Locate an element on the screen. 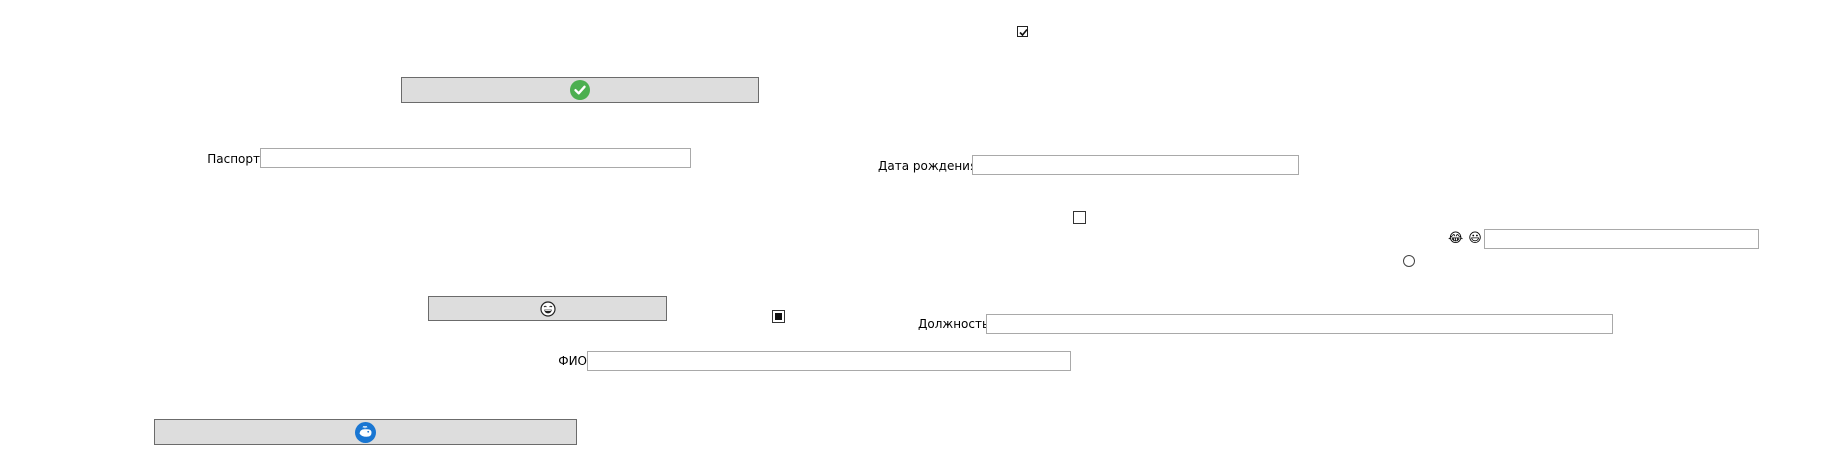  blue-whale-circle-icon is located at coordinates (365, 432).